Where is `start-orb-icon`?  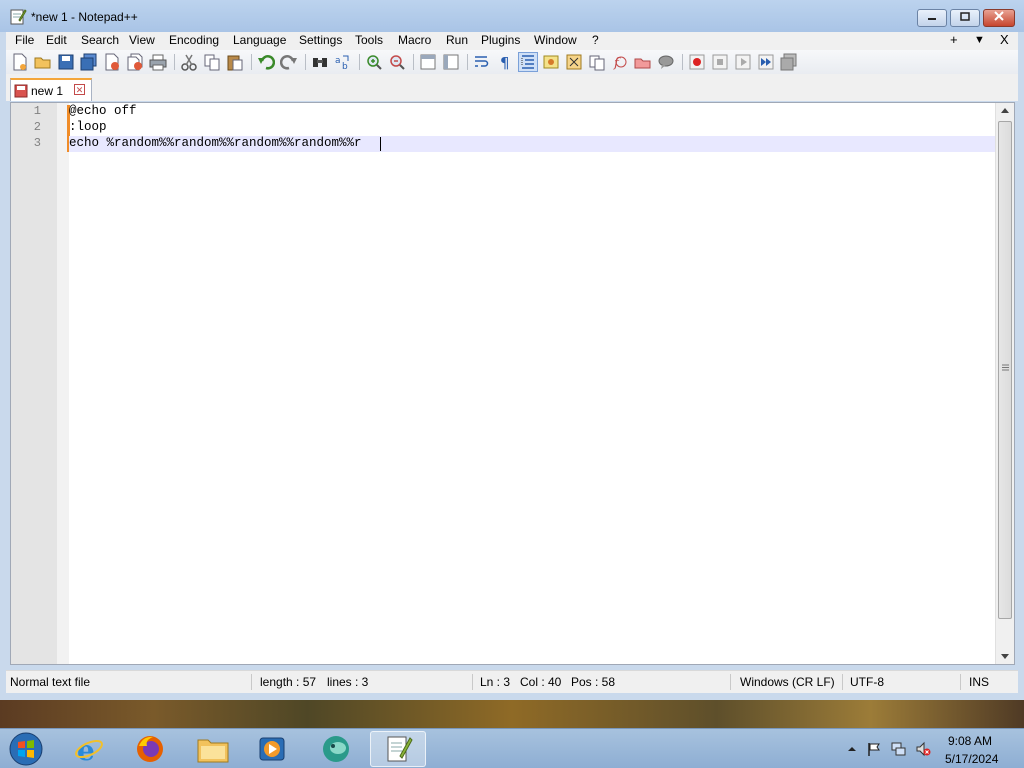 start-orb-icon is located at coordinates (26, 749).